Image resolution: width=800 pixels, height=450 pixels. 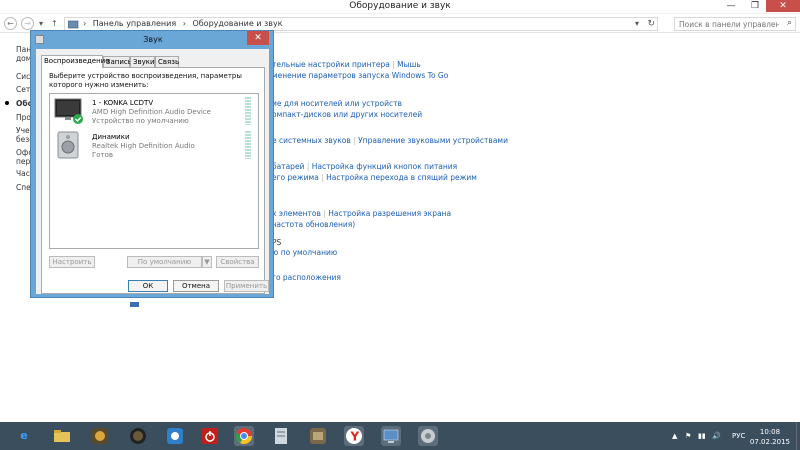 What do you see at coordinates (237, 23) in the screenshot?
I see `breadcrumb-hardware-sound: Оборудование и звук` at bounding box center [237, 23].